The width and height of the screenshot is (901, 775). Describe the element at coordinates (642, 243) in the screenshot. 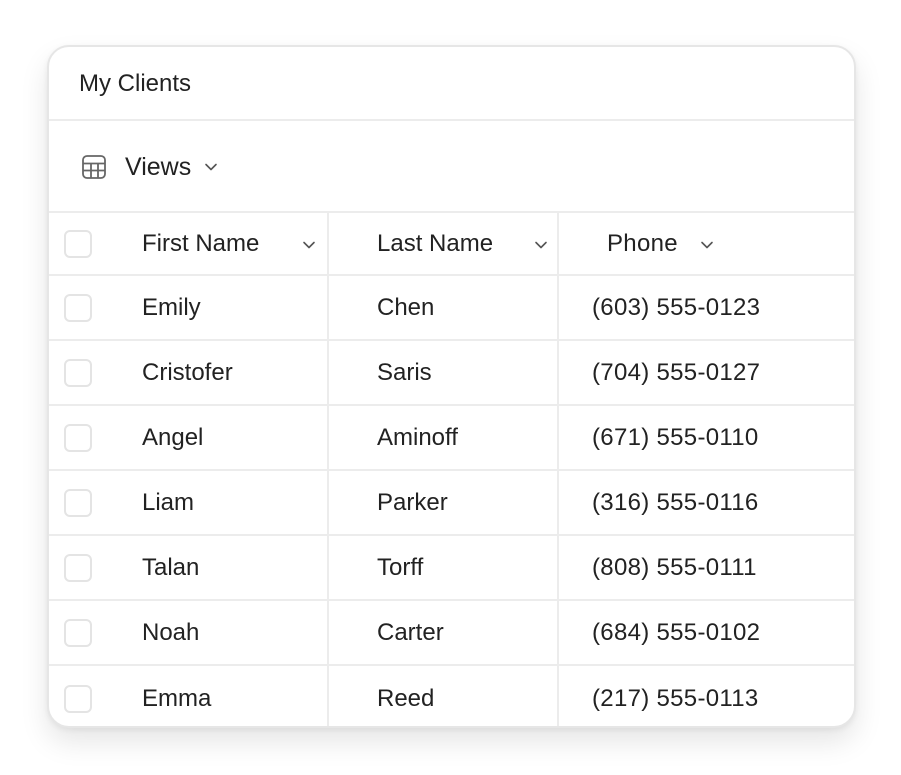

I see `column-header-label: Phone` at that location.